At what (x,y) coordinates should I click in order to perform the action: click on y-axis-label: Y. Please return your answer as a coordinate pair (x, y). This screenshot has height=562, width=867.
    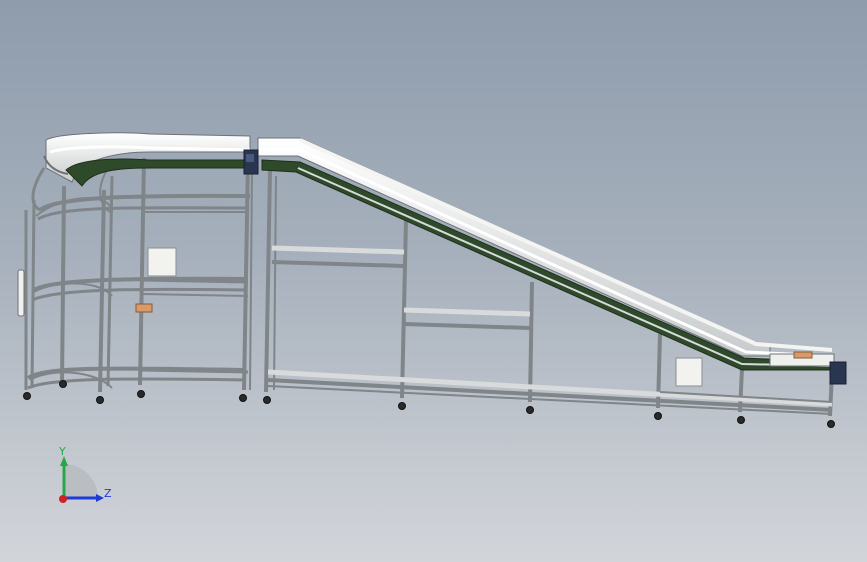
    Looking at the image, I should click on (62, 451).